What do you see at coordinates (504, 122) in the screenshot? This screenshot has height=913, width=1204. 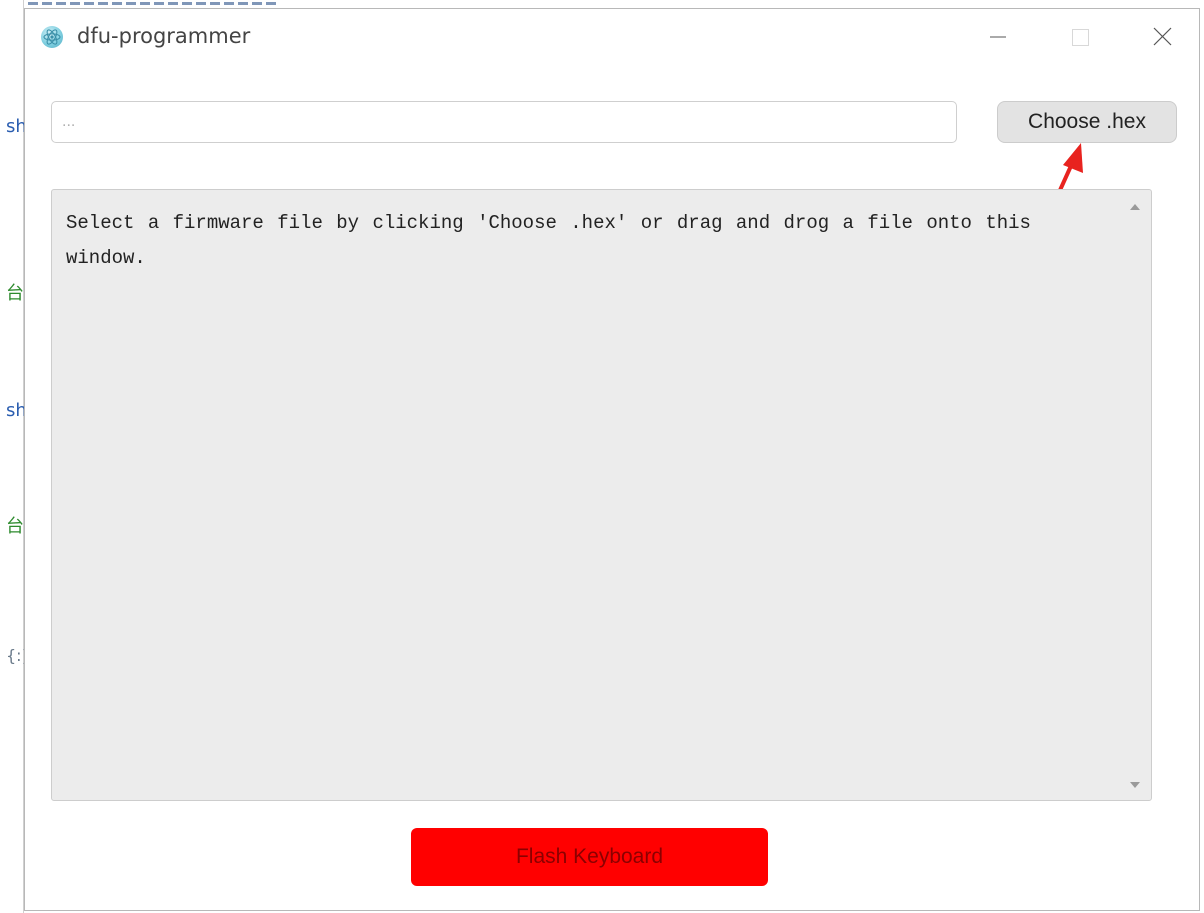 I see `hex-file-path-input` at bounding box center [504, 122].